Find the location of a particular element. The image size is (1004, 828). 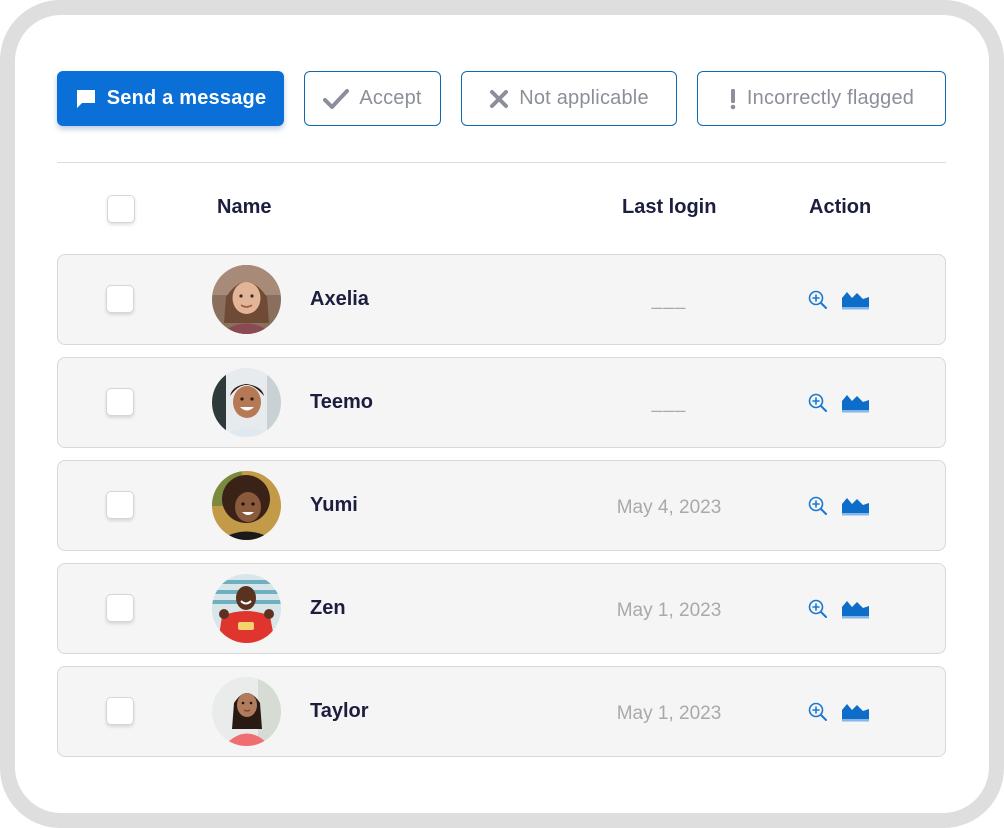

header-name: Name is located at coordinates (244, 207).